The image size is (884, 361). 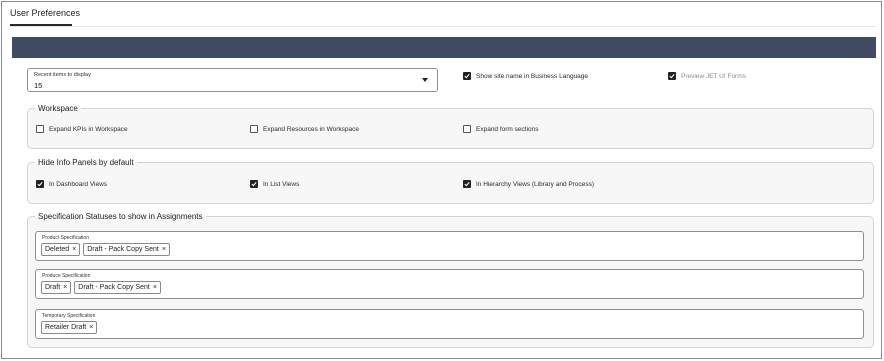 I want to click on product-spec-chips: Deleted × Draft - Pack Copy Sent ×, so click(x=105, y=249).